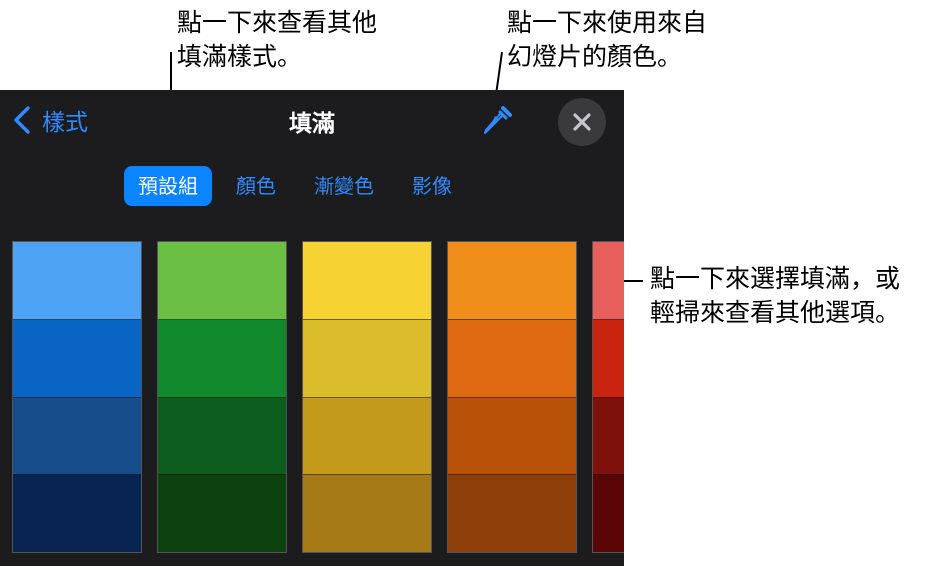 This screenshot has width=948, height=566. I want to click on swatch-column-yellow, so click(367, 397).